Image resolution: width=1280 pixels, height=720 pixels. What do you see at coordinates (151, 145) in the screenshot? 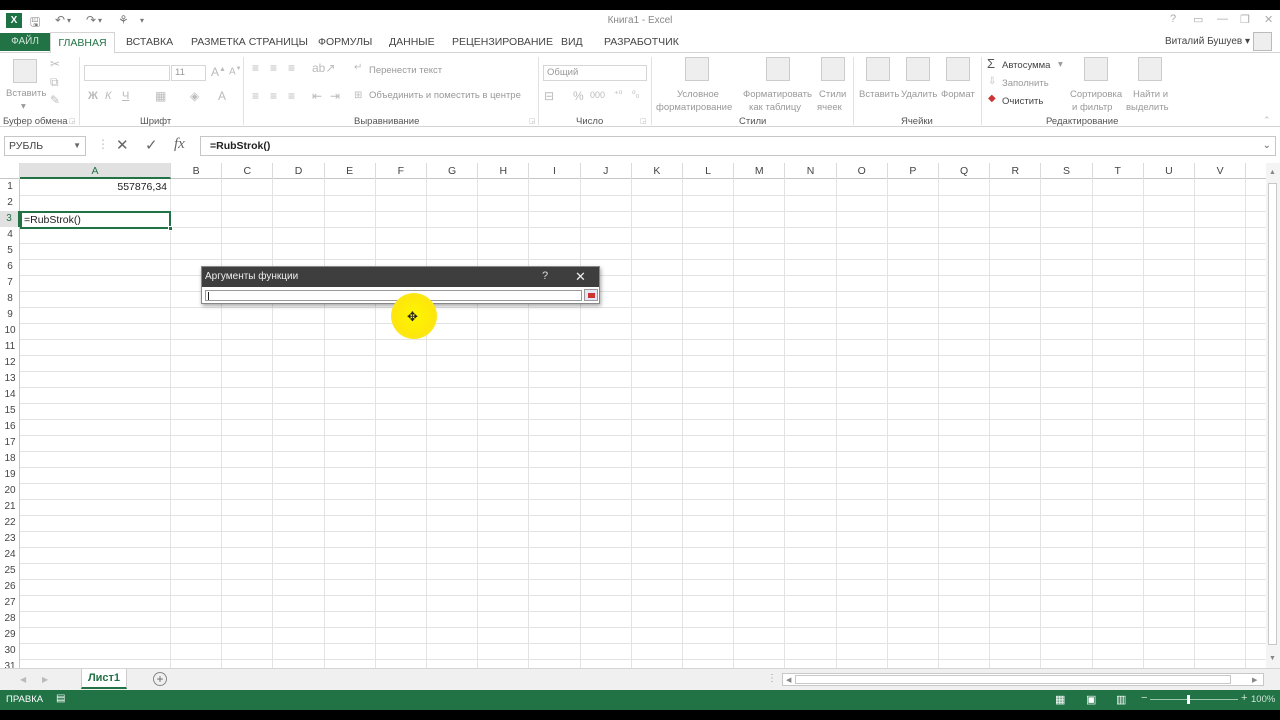
I see `enter-icon: ✓` at bounding box center [151, 145].